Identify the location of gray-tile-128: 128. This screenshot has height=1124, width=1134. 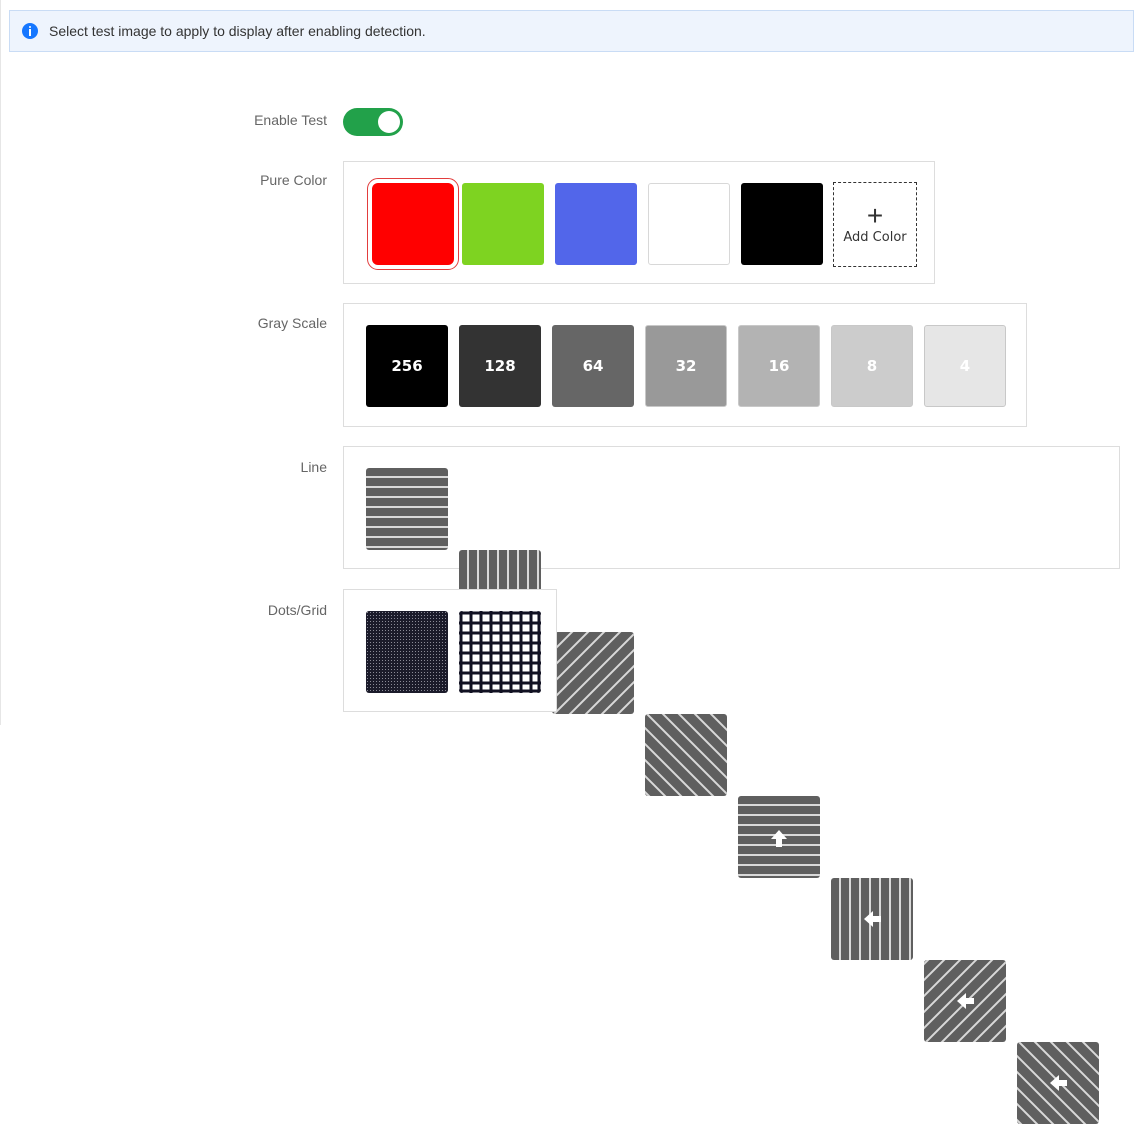
(500, 366).